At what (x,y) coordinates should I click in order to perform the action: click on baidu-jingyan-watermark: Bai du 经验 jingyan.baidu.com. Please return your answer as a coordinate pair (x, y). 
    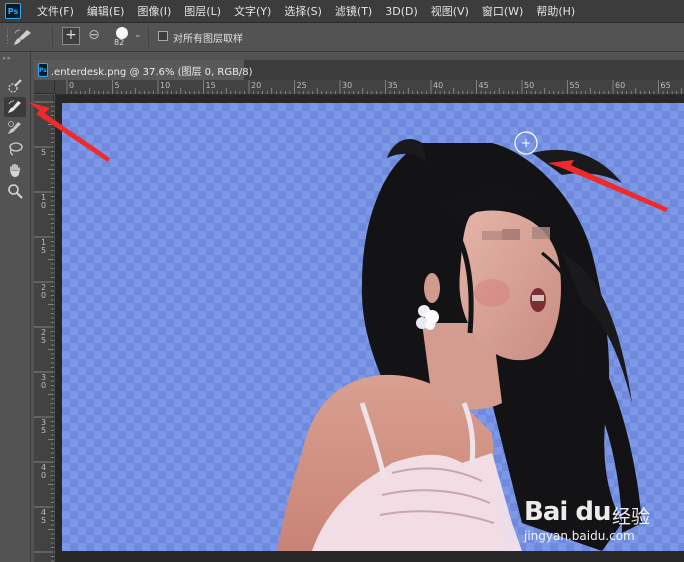
    Looking at the image, I should click on (600, 522).